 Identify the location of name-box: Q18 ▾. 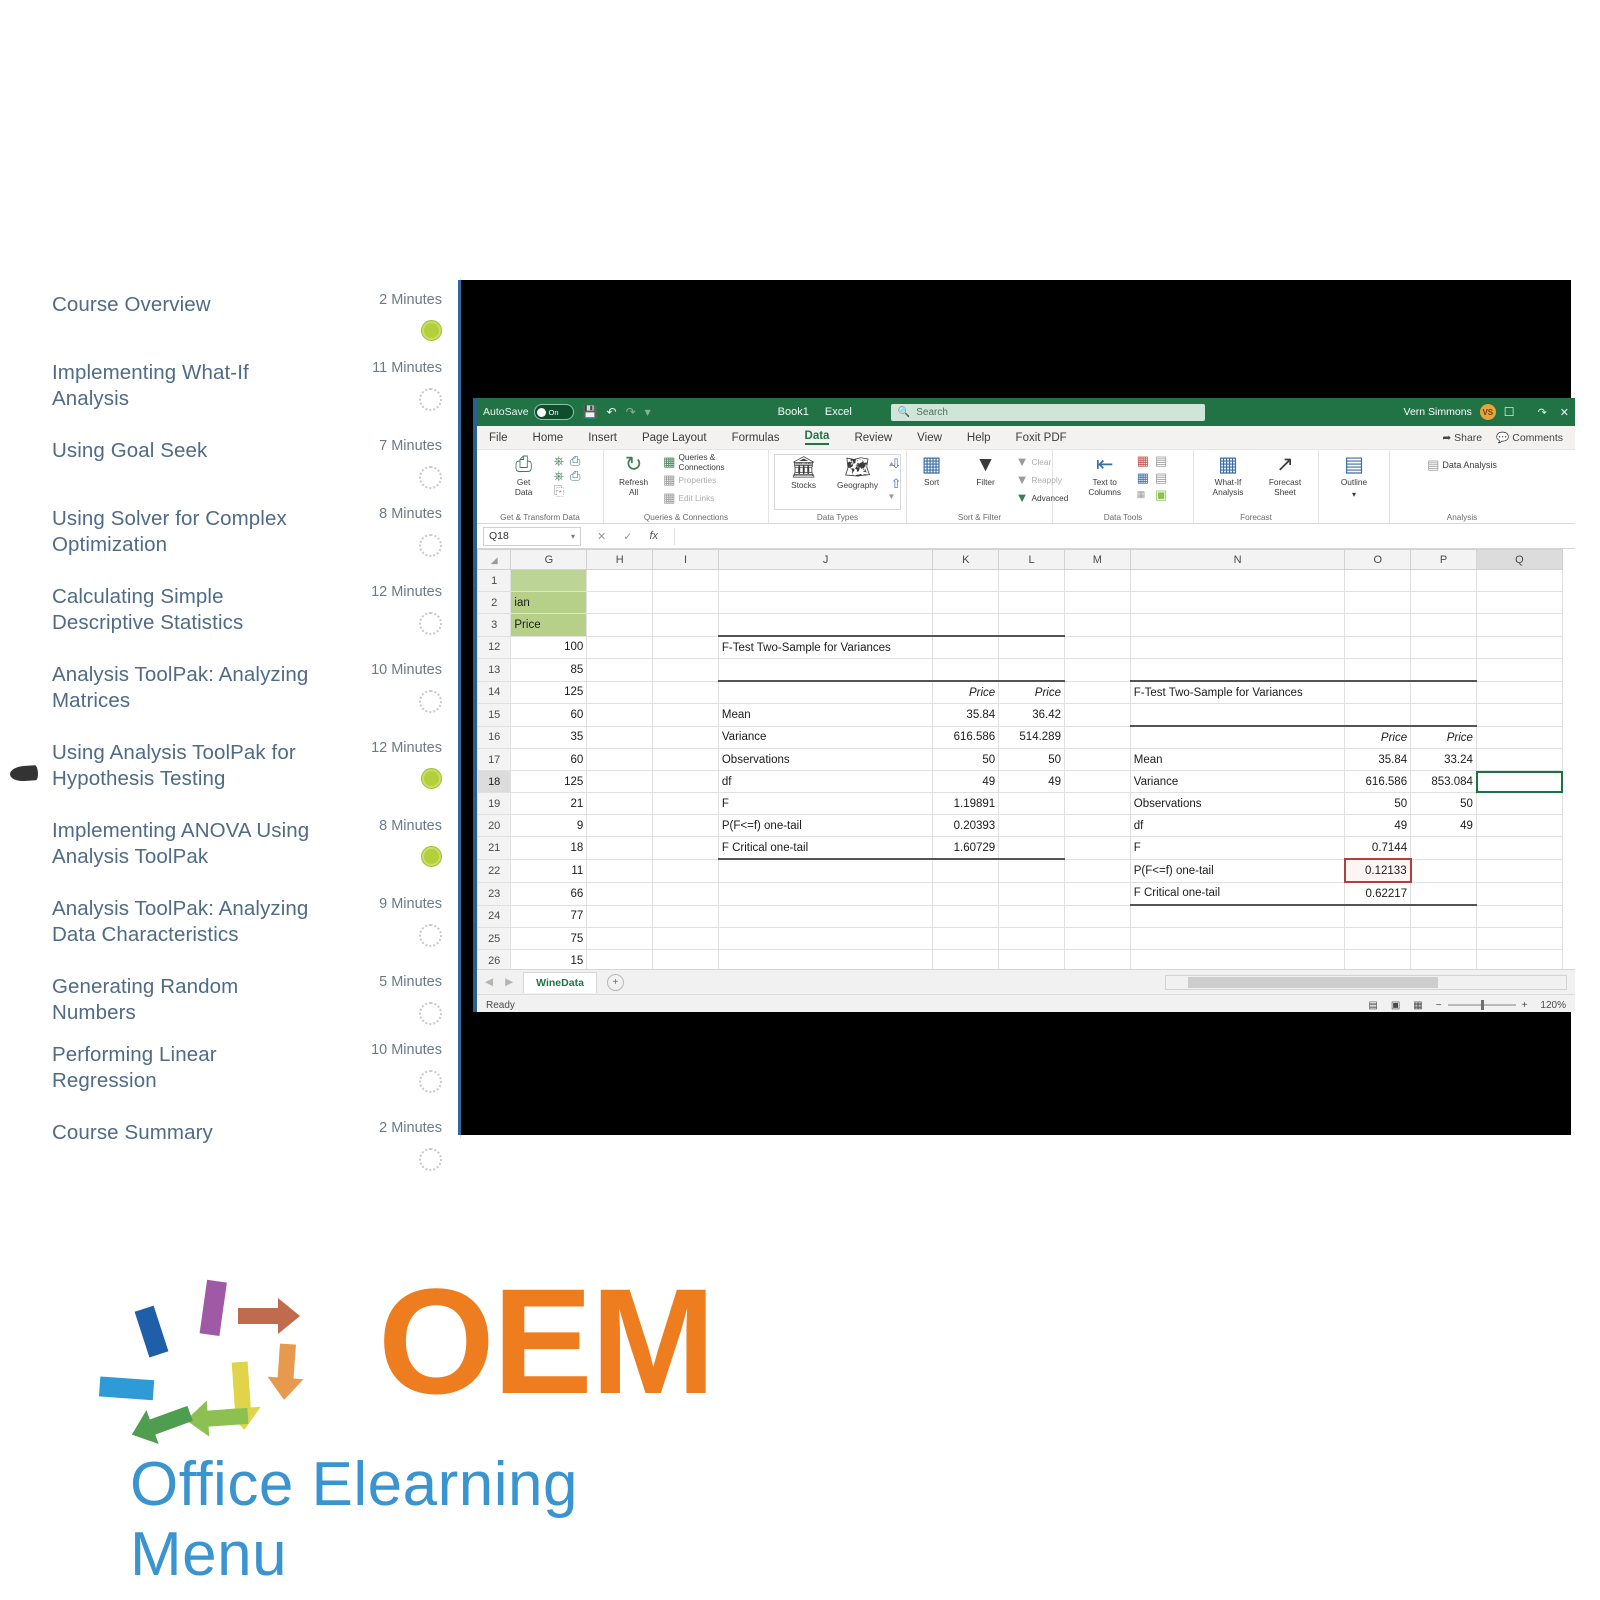
(532, 536).